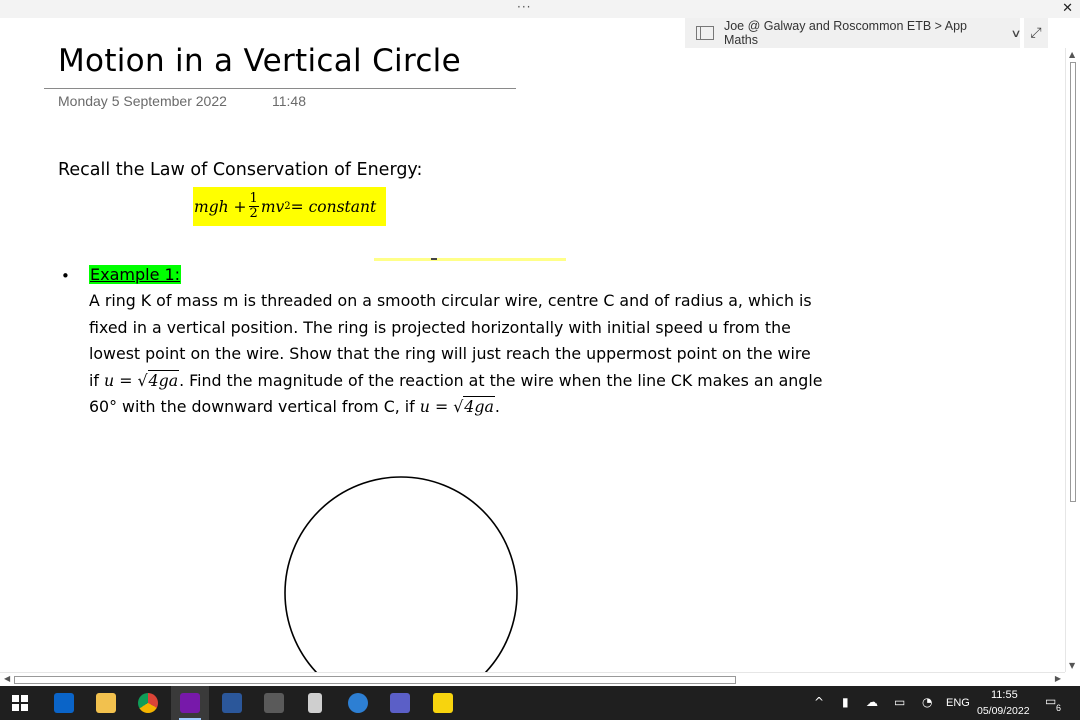 This screenshot has height=720, width=1080. I want to click on example-label: Example 1:, so click(135, 274).